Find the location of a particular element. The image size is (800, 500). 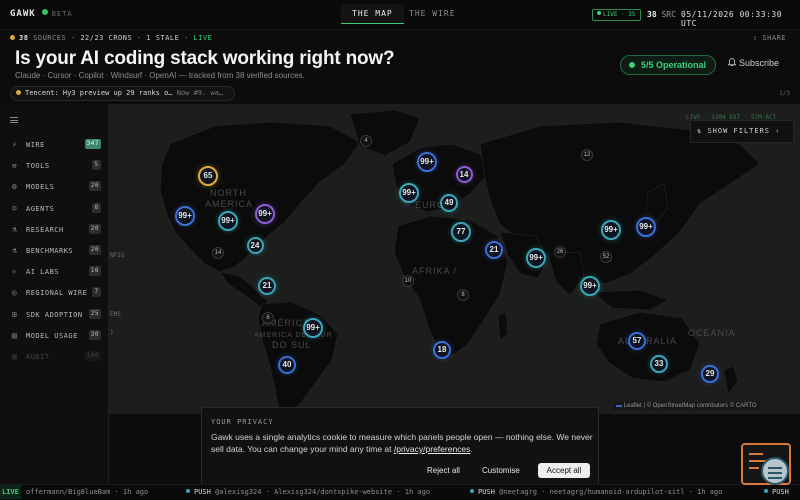

wire-item-type: PUSH is located at coordinates (780, 492).